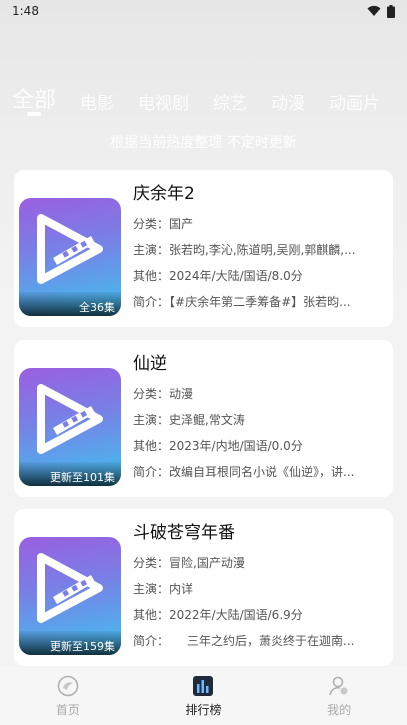 This screenshot has width=407, height=725. What do you see at coordinates (259, 394) in the screenshot?
I see `item-category: 分类：动漫` at bounding box center [259, 394].